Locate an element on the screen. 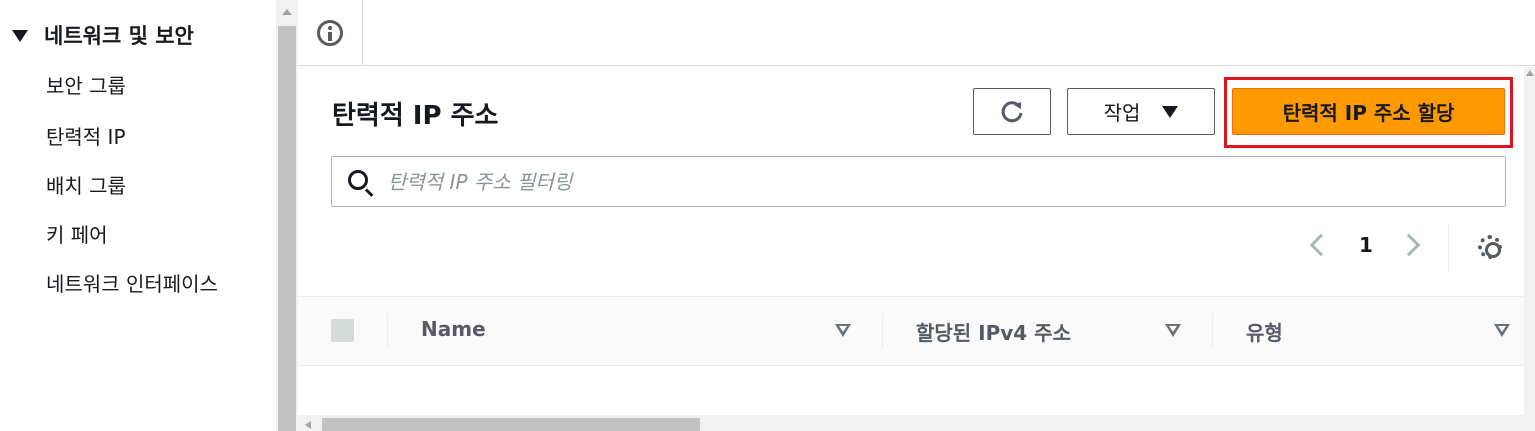 The width and height of the screenshot is (1535, 431). page-number: 1 is located at coordinates (1366, 245).